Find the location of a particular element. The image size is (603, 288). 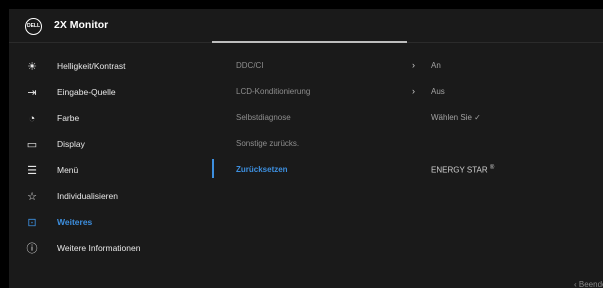

energy-star-text: ENERGY STAR is located at coordinates (459, 170).